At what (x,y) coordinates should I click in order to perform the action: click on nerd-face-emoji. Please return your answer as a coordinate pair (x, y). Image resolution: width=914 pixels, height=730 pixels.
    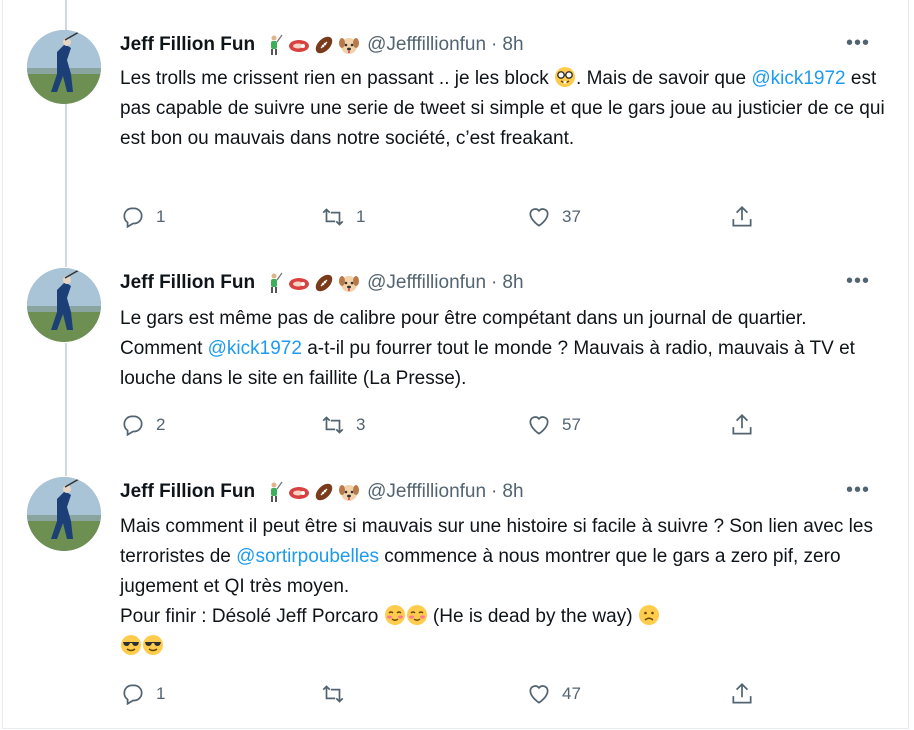
    Looking at the image, I should click on (565, 77).